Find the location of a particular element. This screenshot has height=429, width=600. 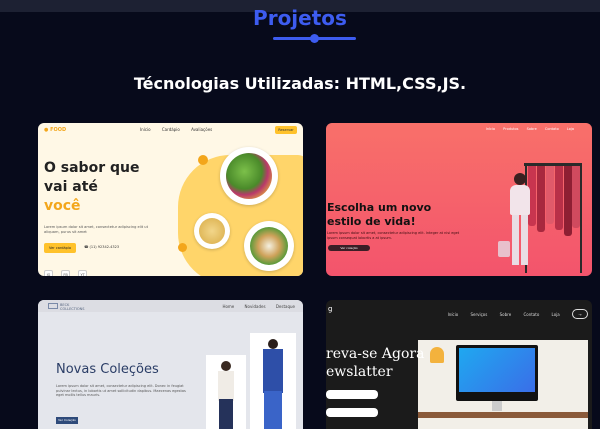

collections-nav-links: Home Novidades Destaque is located at coordinates (254, 306).